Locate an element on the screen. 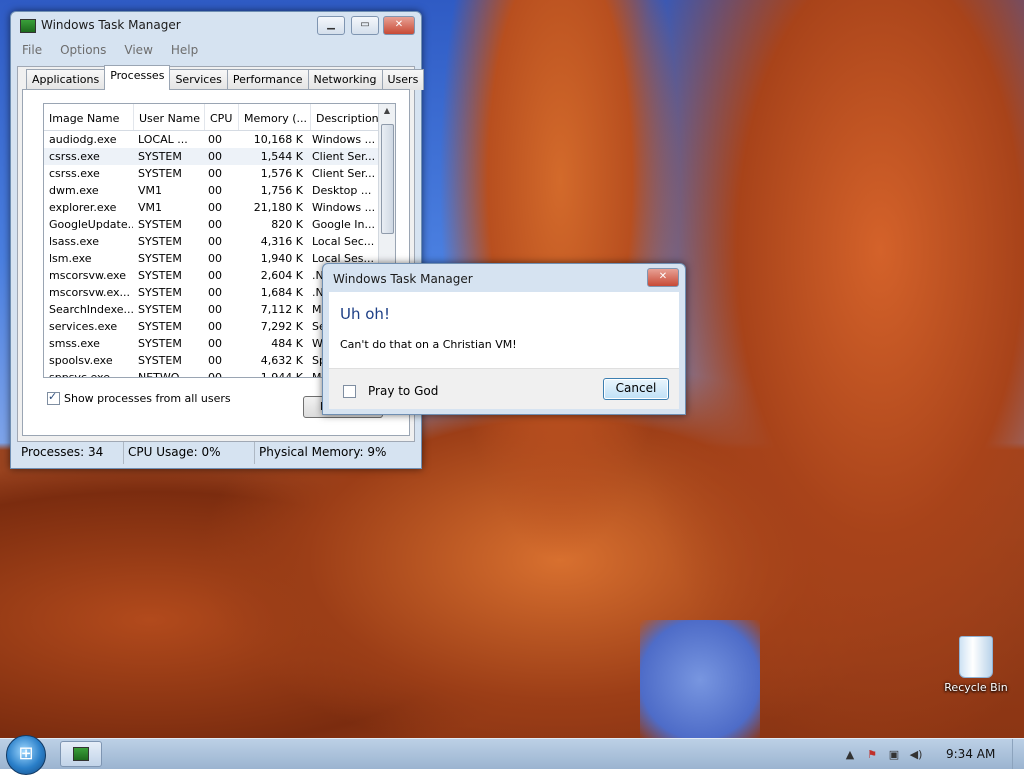 Image resolution: width=1024 pixels, height=775 pixels. scroll-up-icon: ▲ is located at coordinates (387, 110).